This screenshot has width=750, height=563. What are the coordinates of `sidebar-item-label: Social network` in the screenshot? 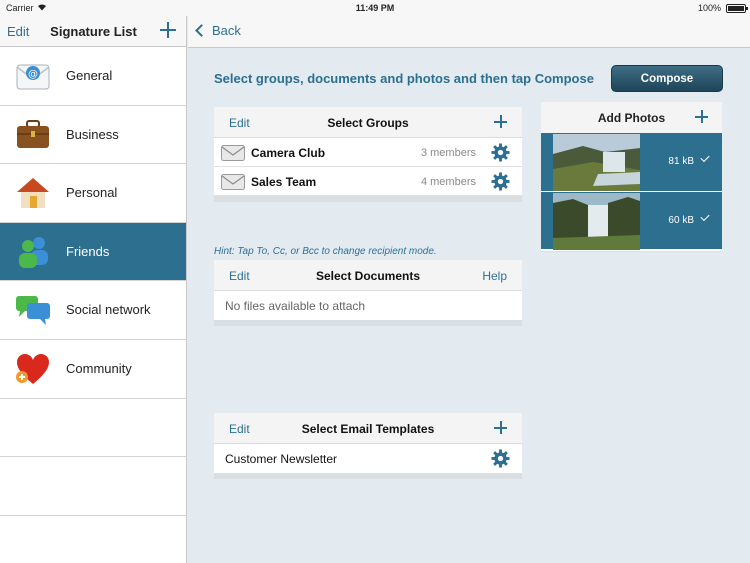 It's located at (108, 310).